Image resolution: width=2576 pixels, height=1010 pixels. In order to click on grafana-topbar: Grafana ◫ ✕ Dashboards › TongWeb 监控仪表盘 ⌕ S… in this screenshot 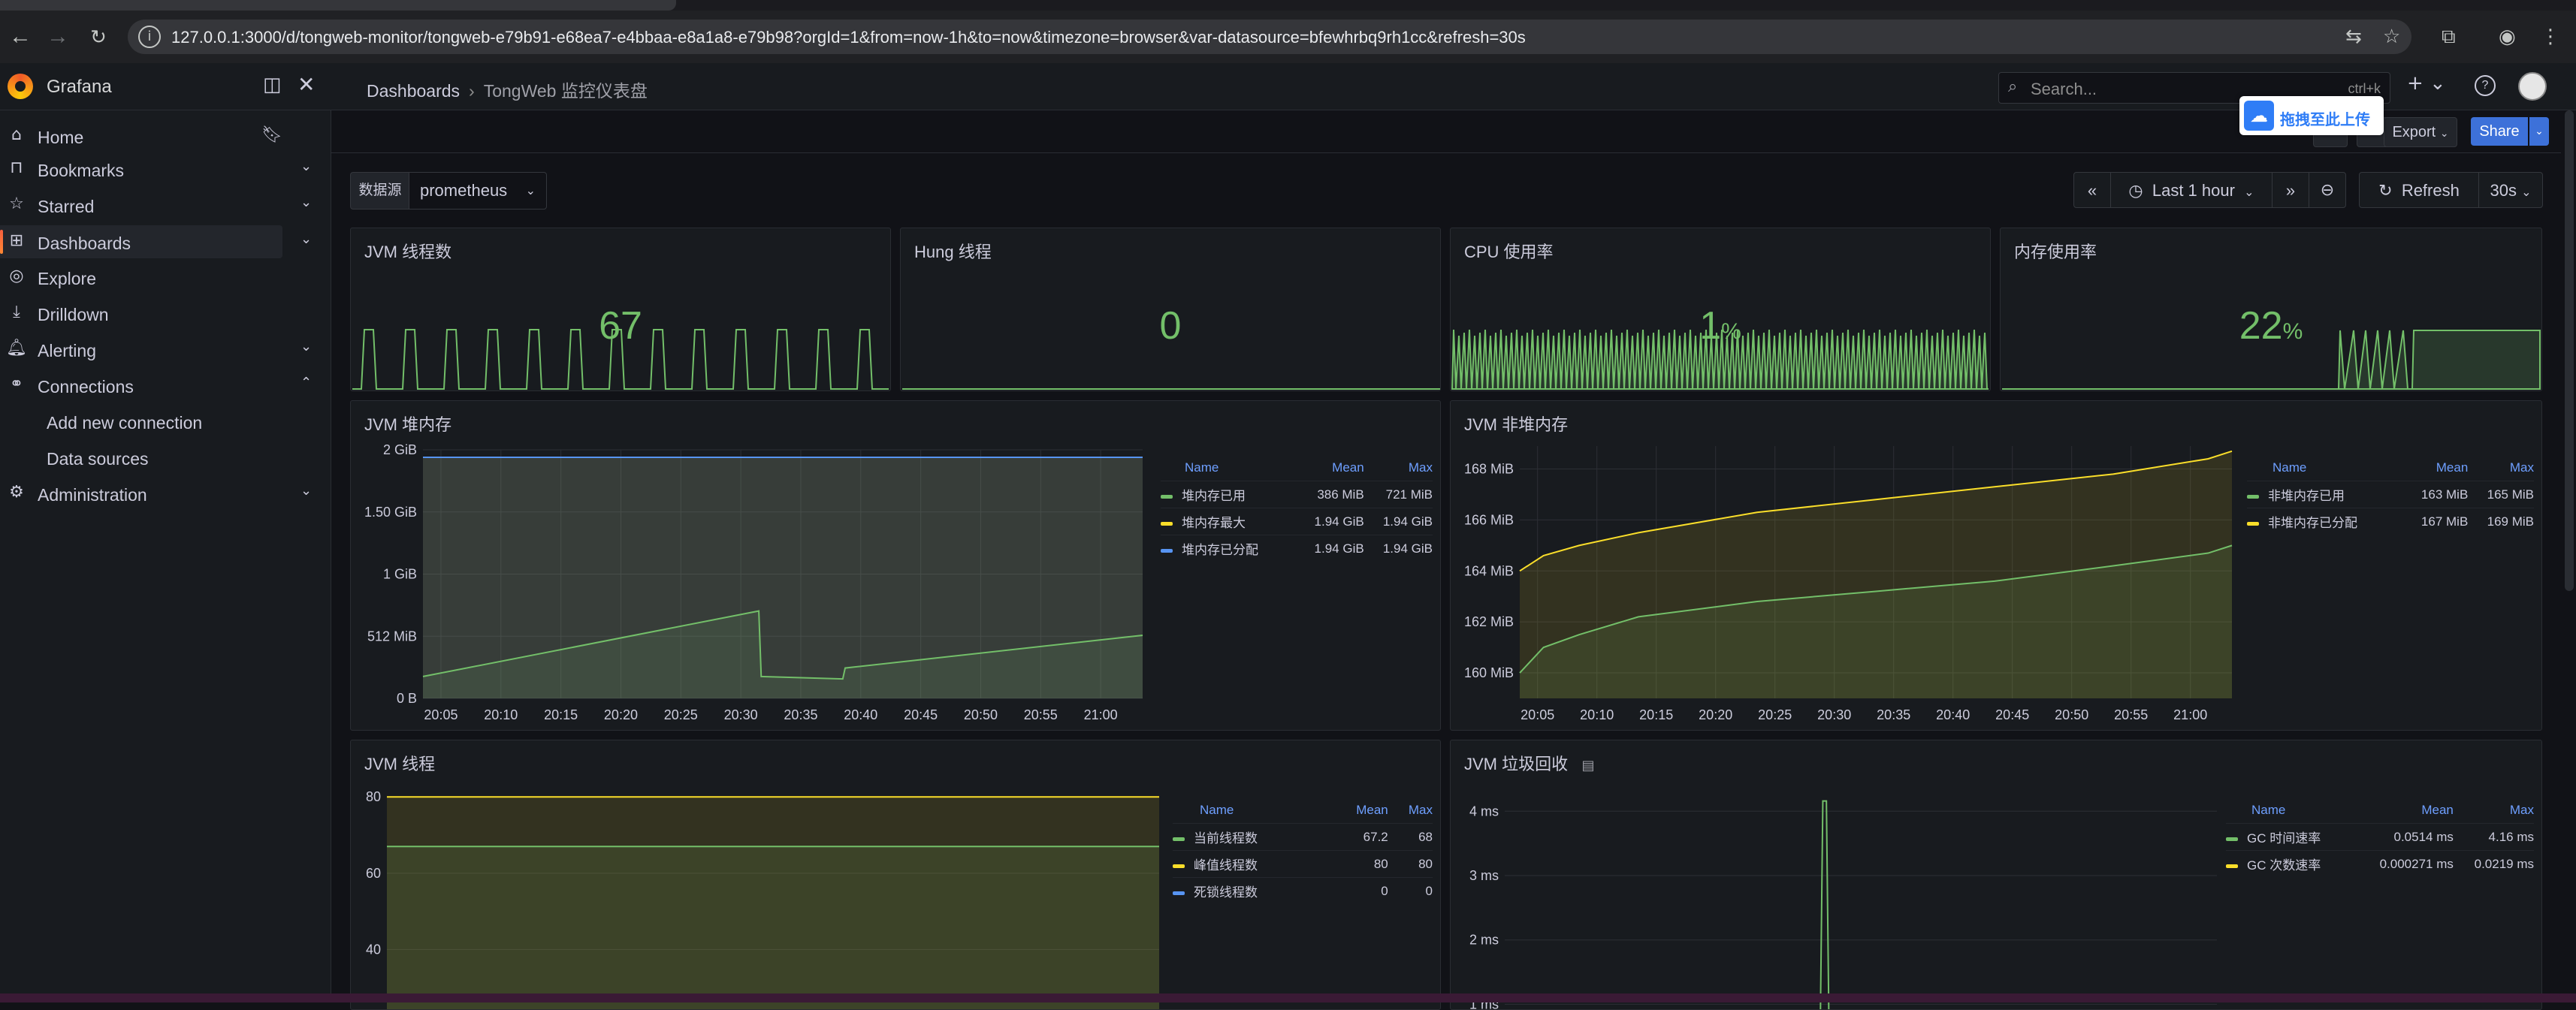, I will do `click(1288, 86)`.